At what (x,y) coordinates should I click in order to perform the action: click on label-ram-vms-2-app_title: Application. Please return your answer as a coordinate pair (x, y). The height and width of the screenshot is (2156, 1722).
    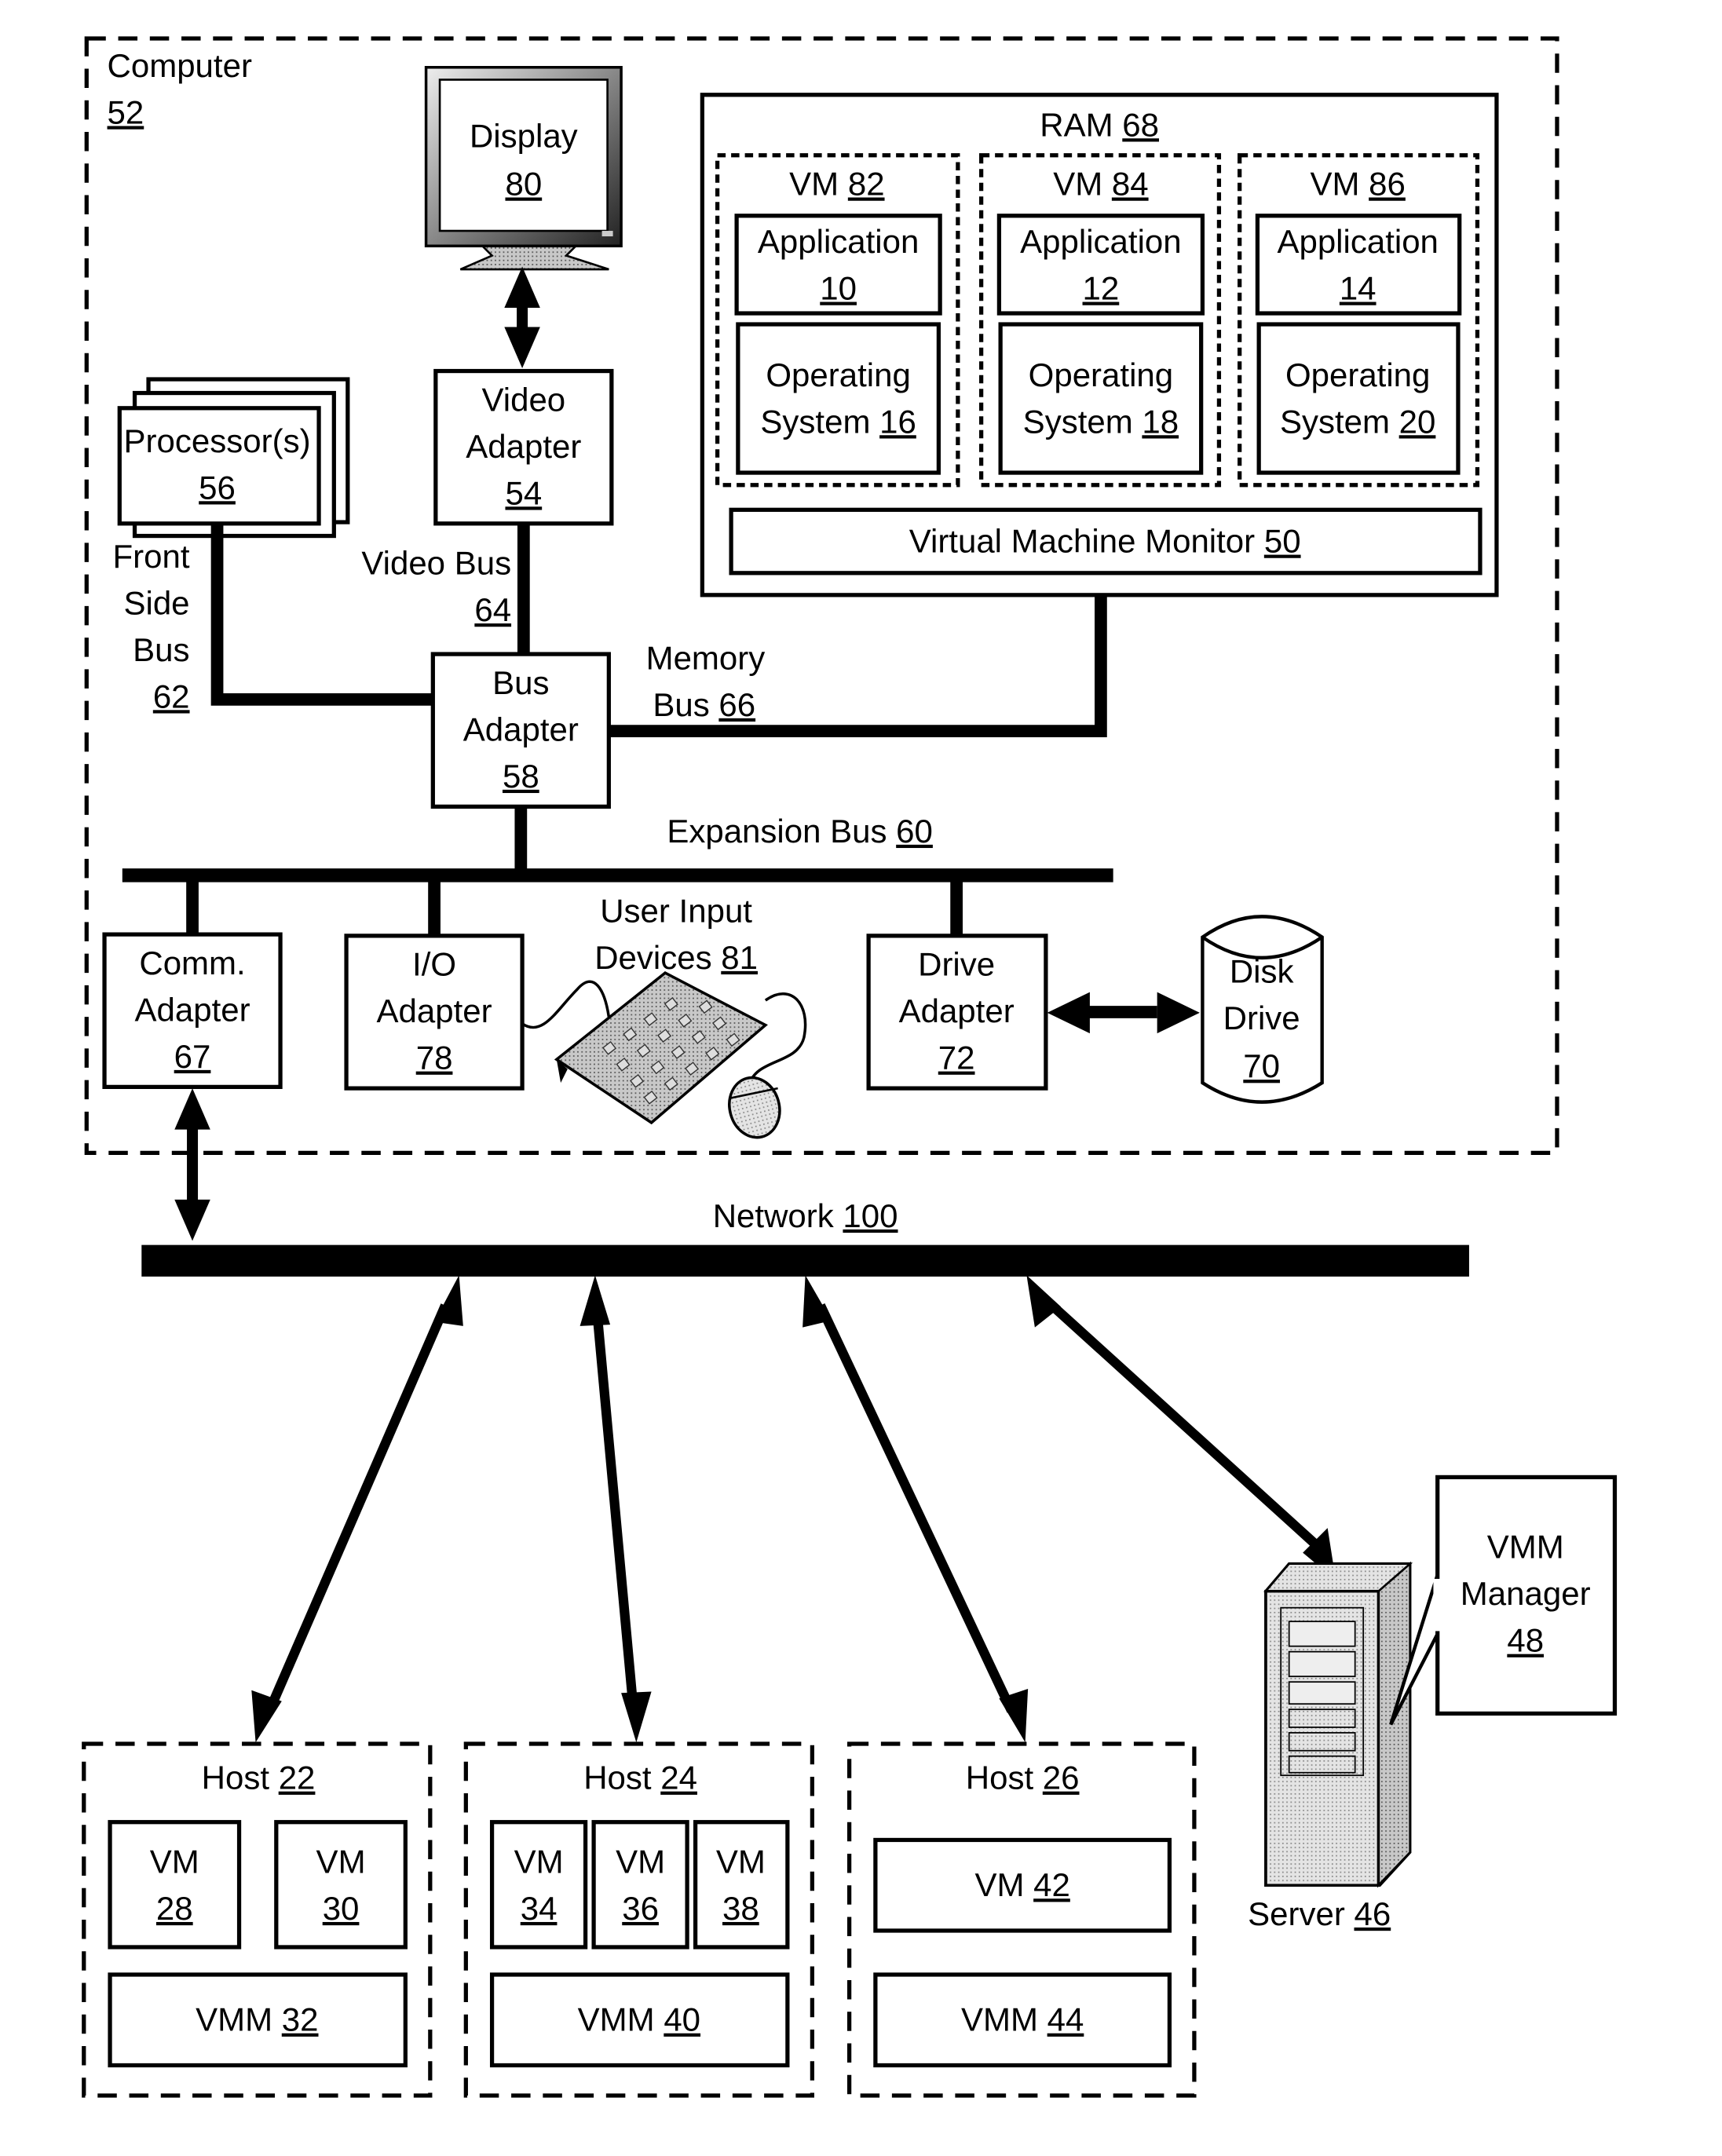
    Looking at the image, I should click on (1357, 241).